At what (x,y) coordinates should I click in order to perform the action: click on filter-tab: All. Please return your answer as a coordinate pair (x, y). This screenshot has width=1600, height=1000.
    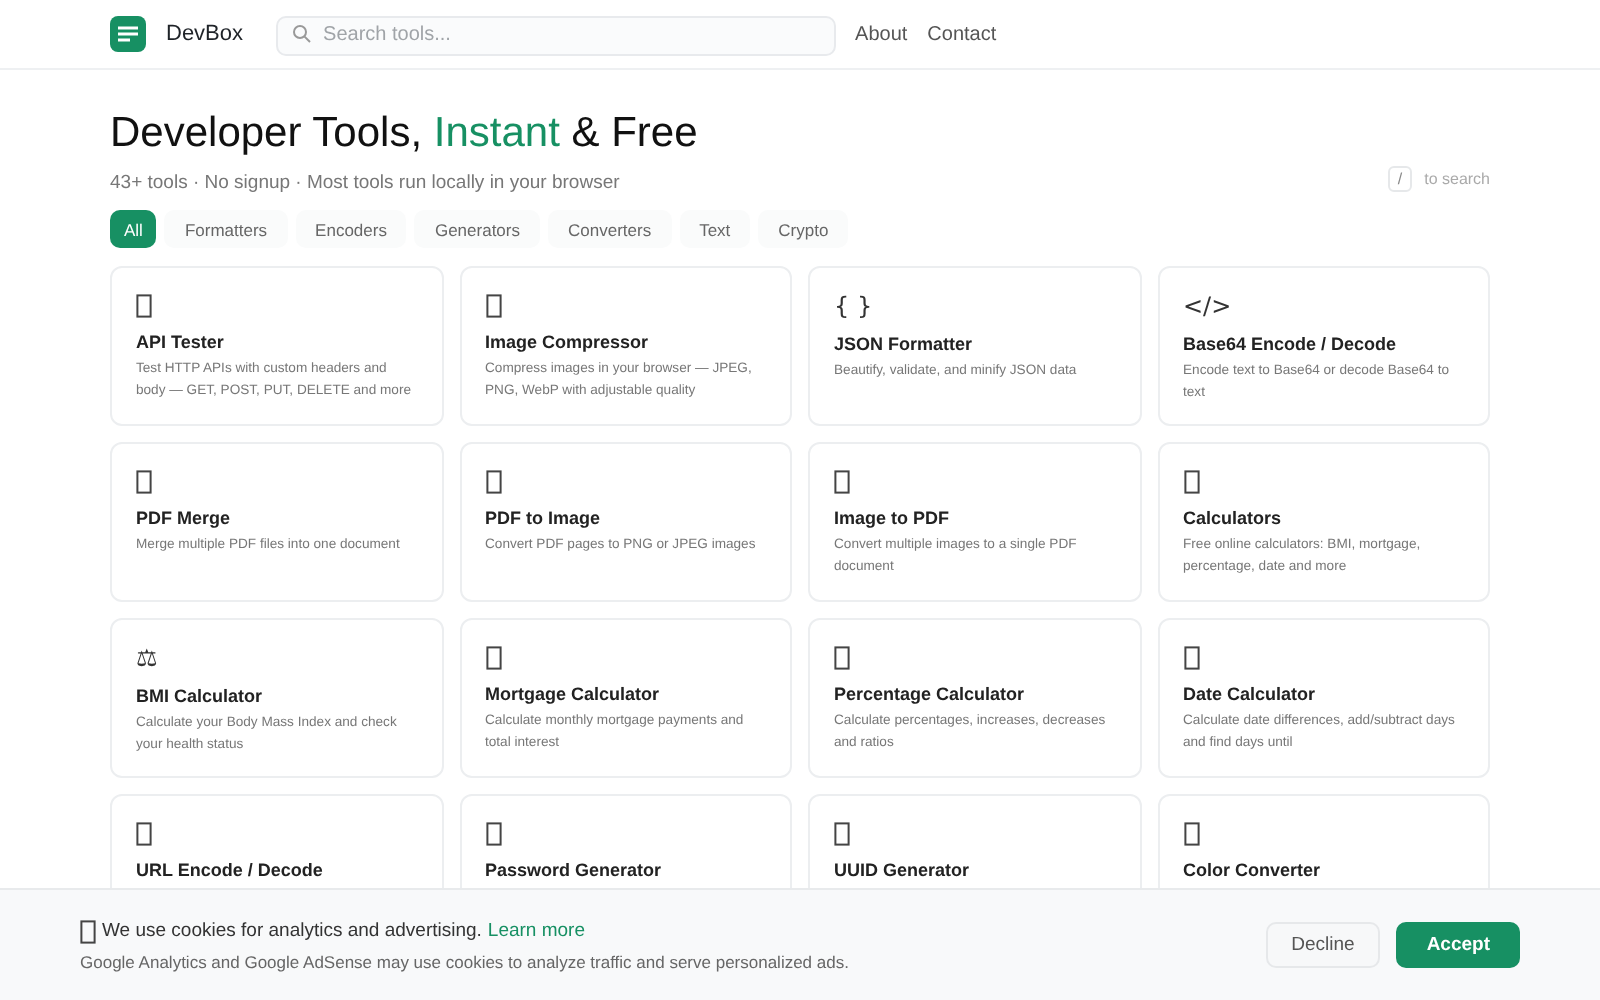
    Looking at the image, I should click on (133, 229).